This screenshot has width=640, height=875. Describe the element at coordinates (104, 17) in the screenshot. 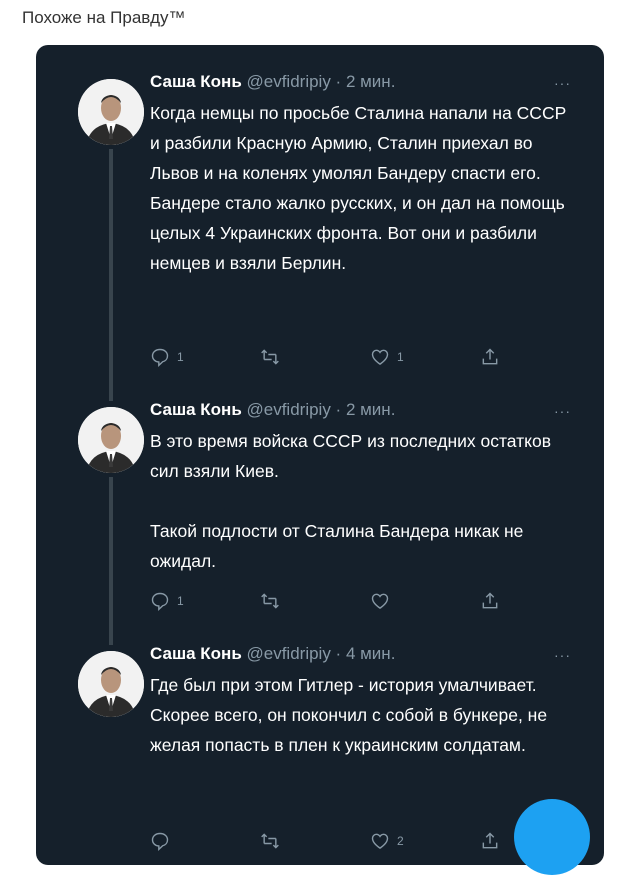

I see `post-caption: Похоже на Правду™` at that location.